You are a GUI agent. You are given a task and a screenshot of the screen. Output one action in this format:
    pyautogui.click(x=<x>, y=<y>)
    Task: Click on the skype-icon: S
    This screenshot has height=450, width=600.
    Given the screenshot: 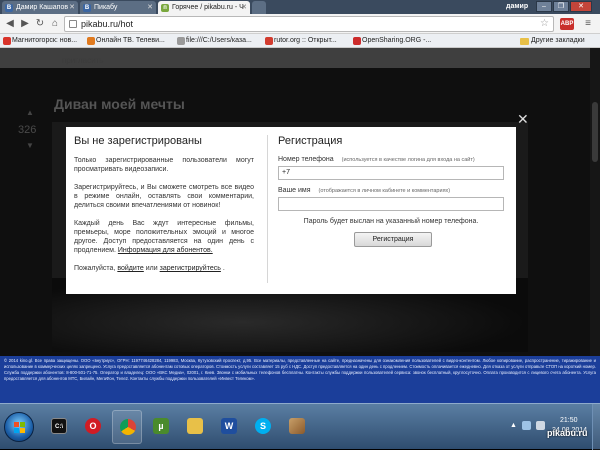 What is the action you would take?
    pyautogui.click(x=263, y=426)
    